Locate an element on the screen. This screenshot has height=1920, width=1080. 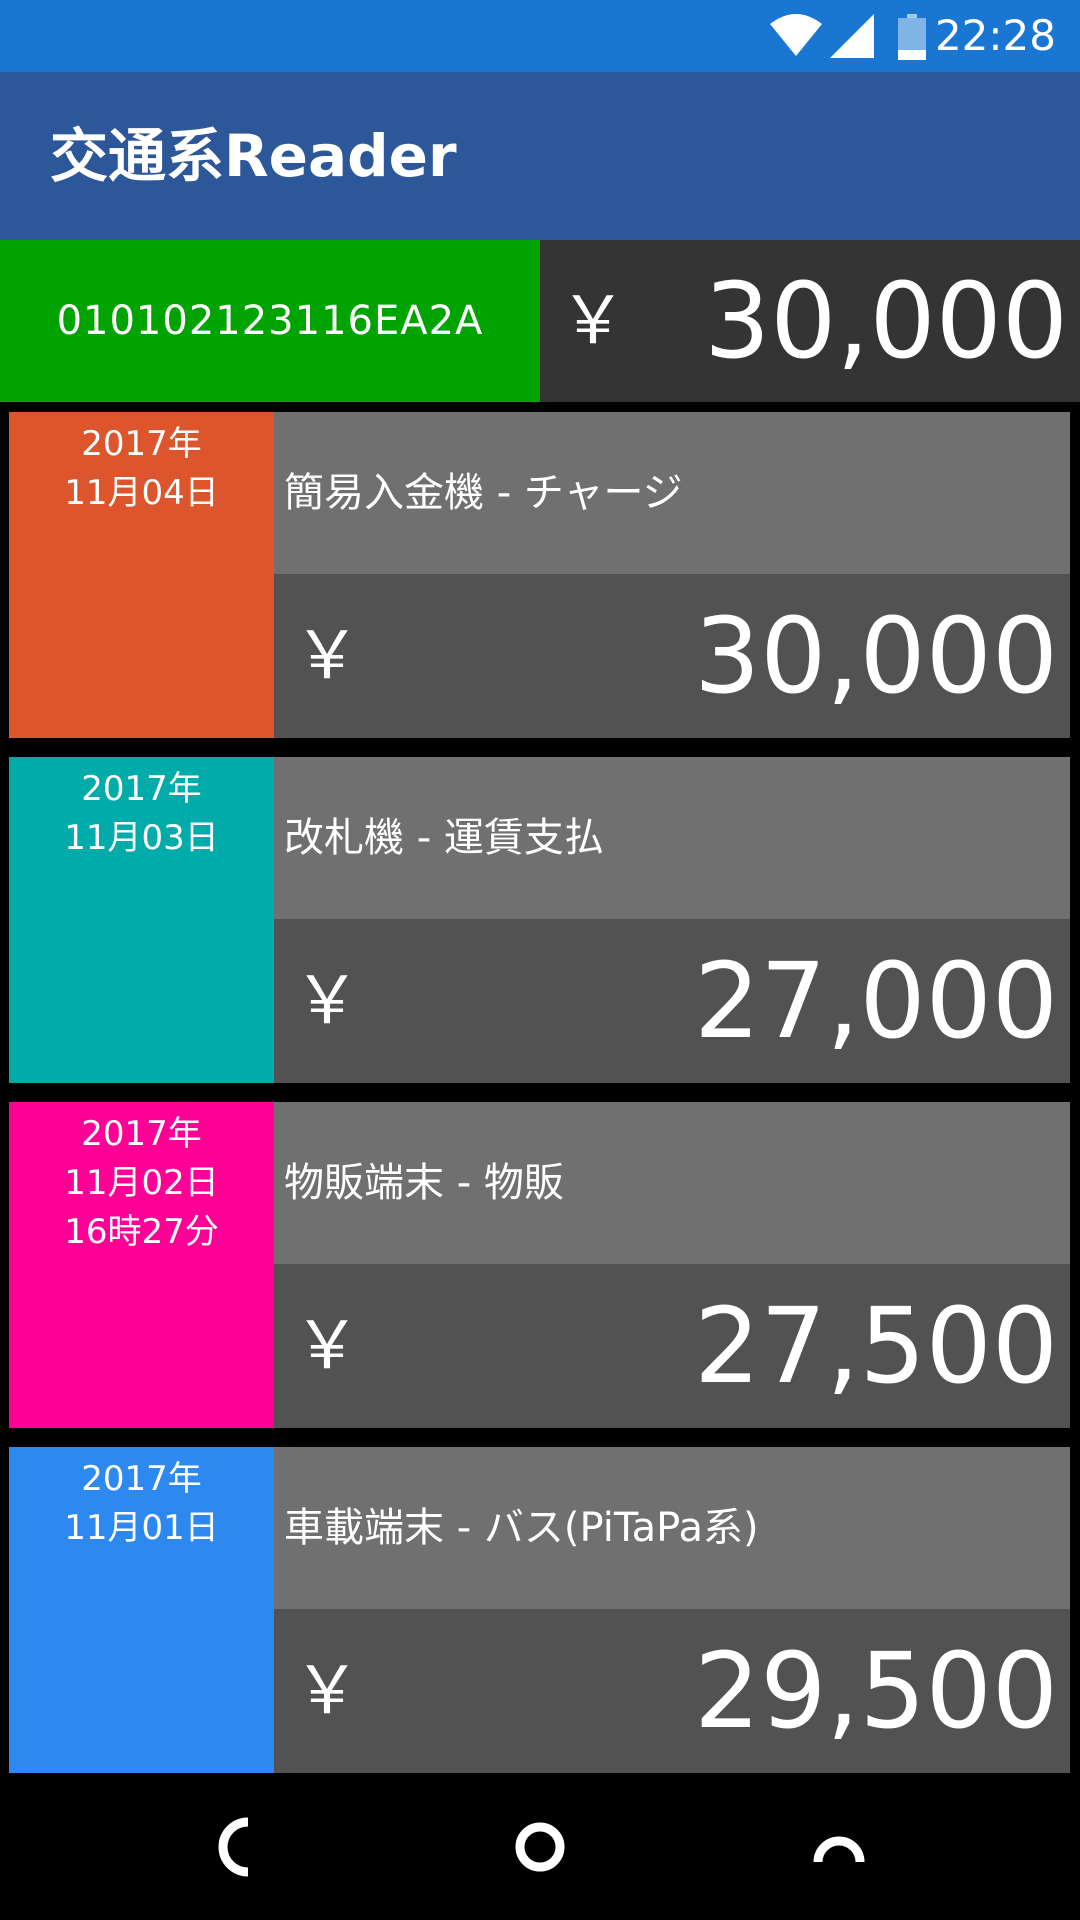
navigation-bar is located at coordinates (540, 1848).